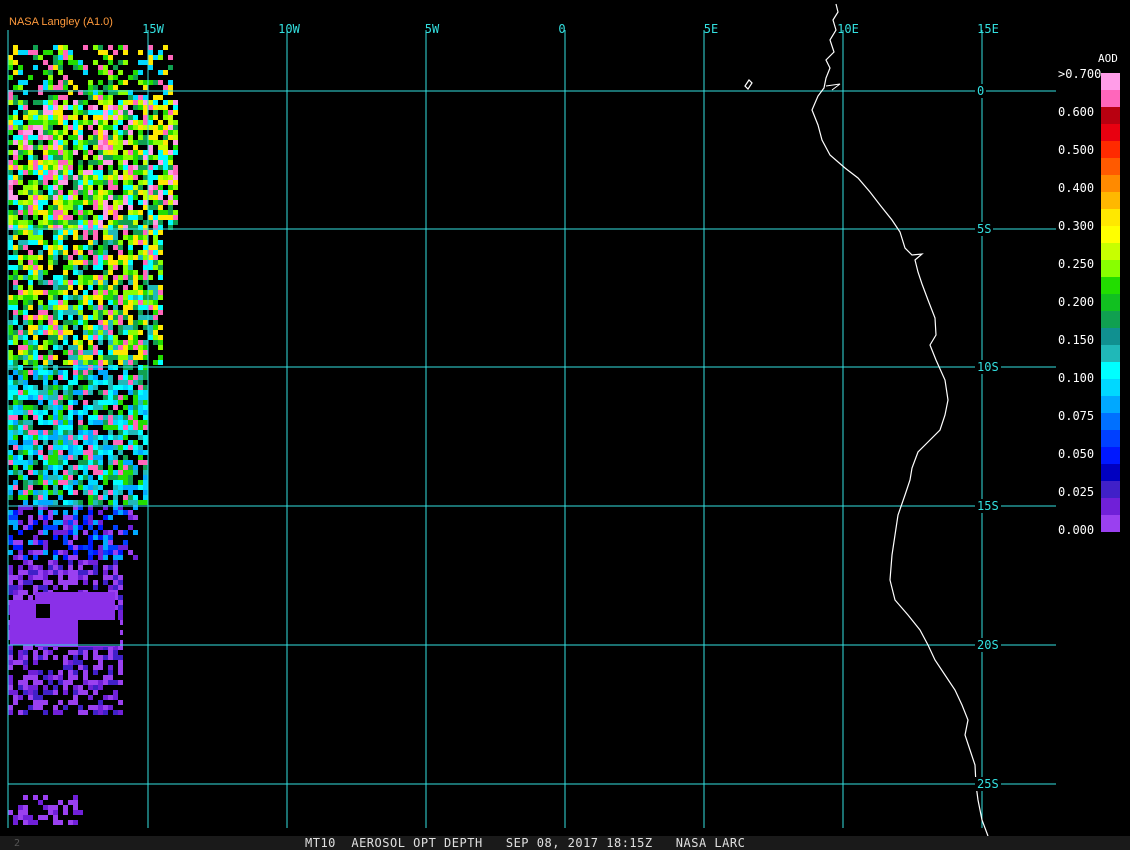 Image resolution: width=1130 pixels, height=850 pixels. Describe the element at coordinates (432, 29) in the screenshot. I see `lon-label: 5W` at that location.